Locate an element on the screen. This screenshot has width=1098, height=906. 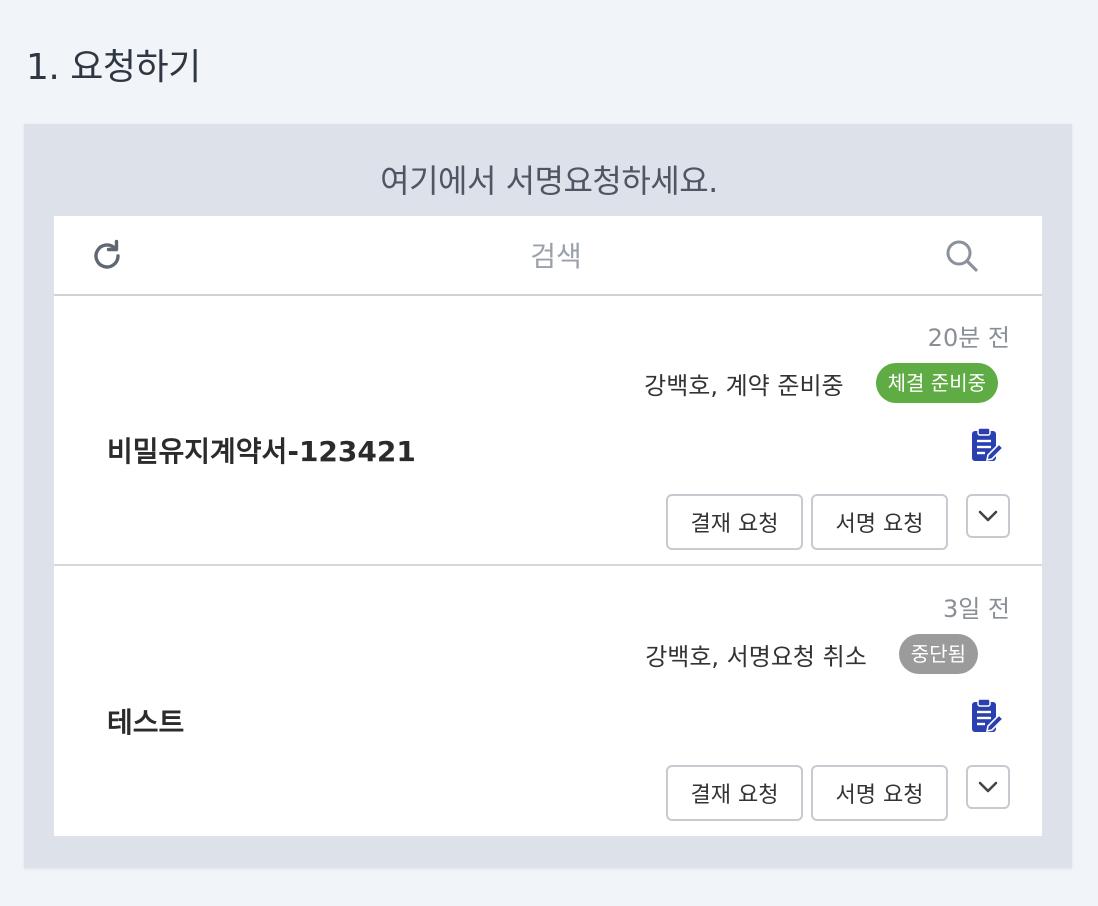
page-title: 1. 요청하기 is located at coordinates (113, 67).